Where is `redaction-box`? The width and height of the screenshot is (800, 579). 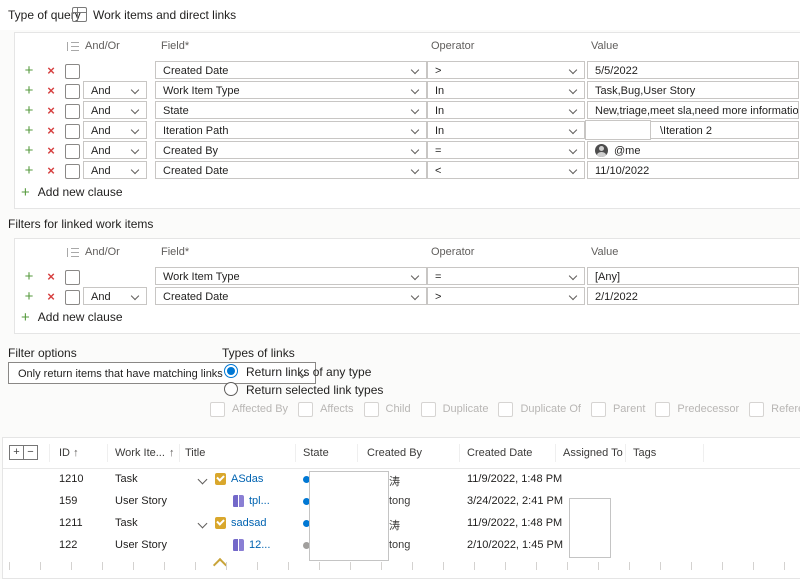 redaction-box is located at coordinates (349, 516).